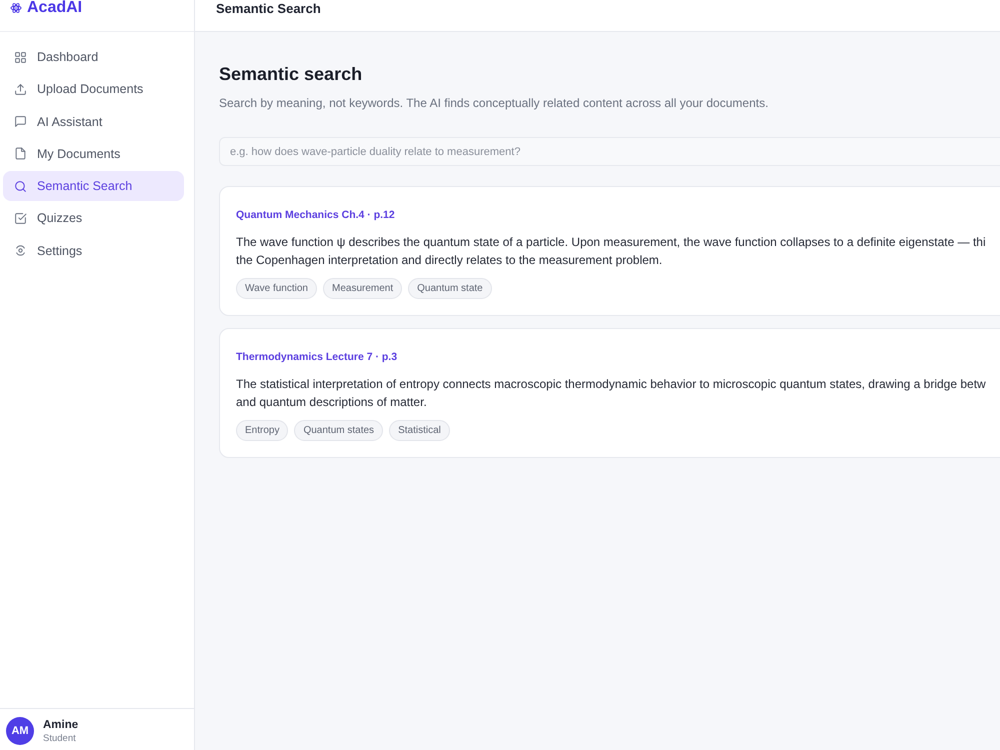  I want to click on tag-chip: Statistical, so click(419, 430).